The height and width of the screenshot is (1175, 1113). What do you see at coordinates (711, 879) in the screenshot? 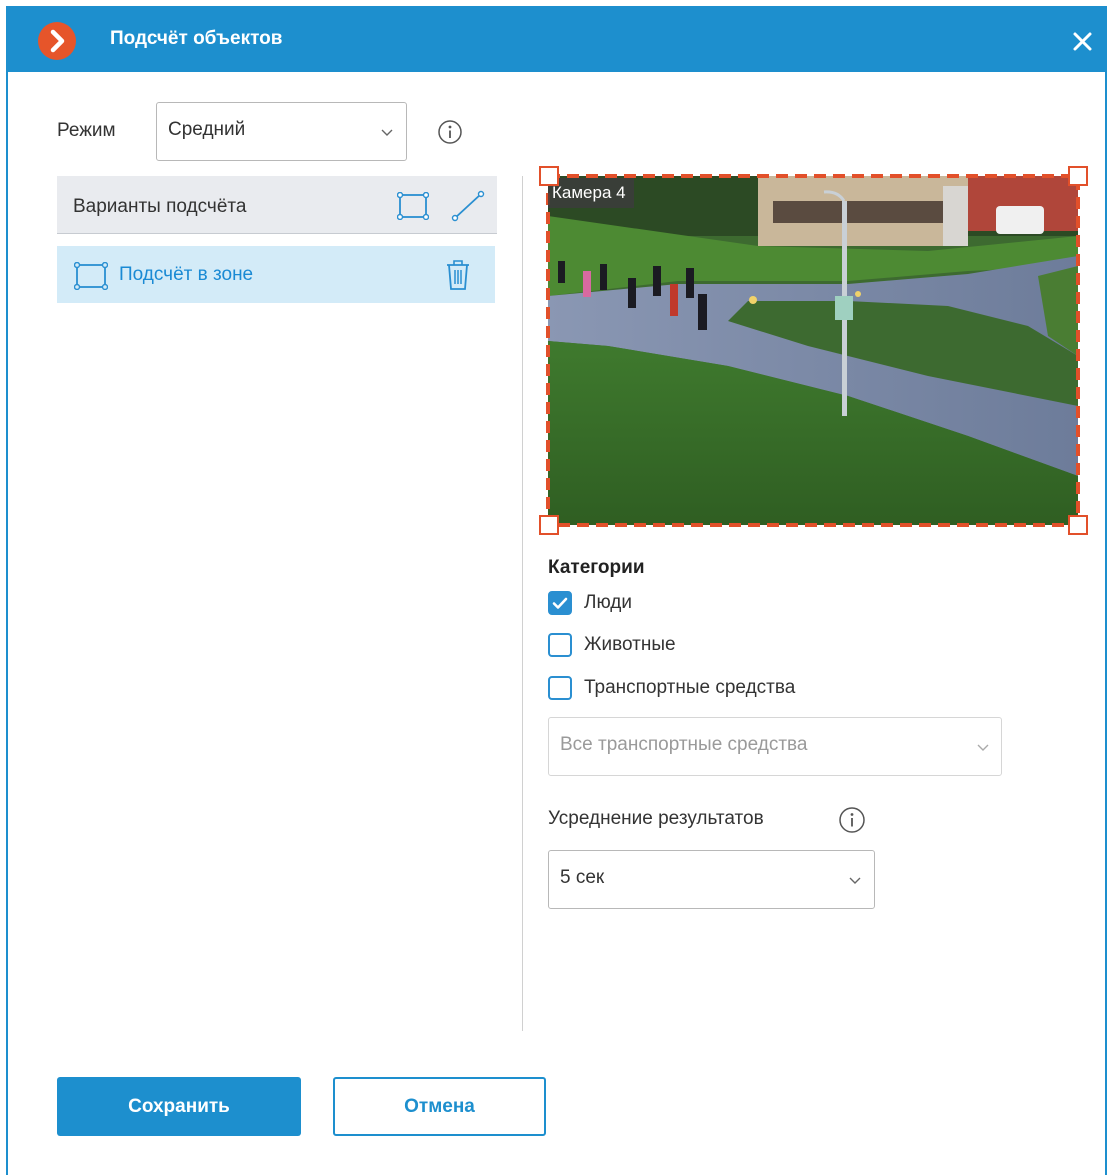
I see `averaging-select: 5 сек` at bounding box center [711, 879].